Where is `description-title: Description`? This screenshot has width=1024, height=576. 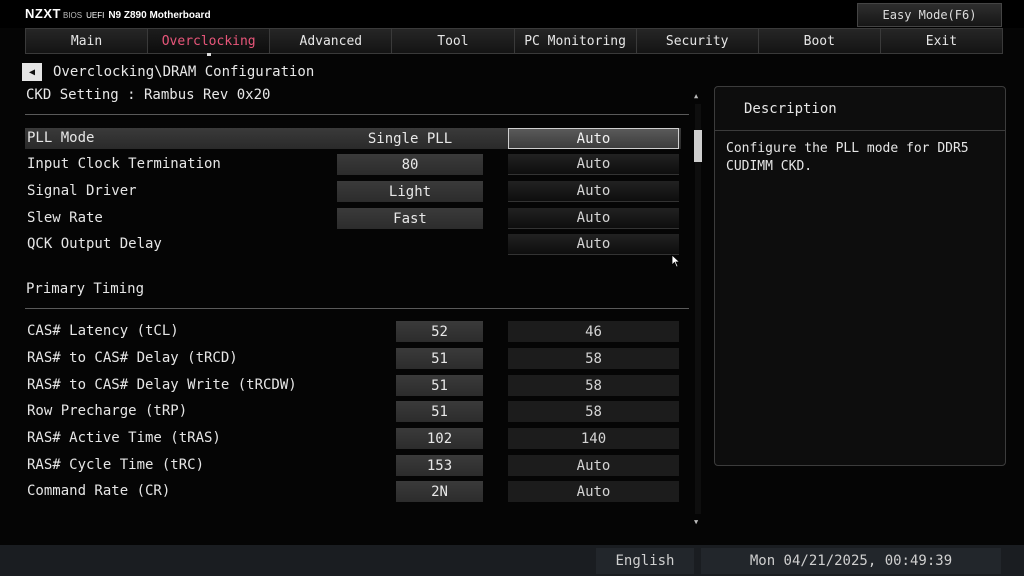 description-title: Description is located at coordinates (860, 109).